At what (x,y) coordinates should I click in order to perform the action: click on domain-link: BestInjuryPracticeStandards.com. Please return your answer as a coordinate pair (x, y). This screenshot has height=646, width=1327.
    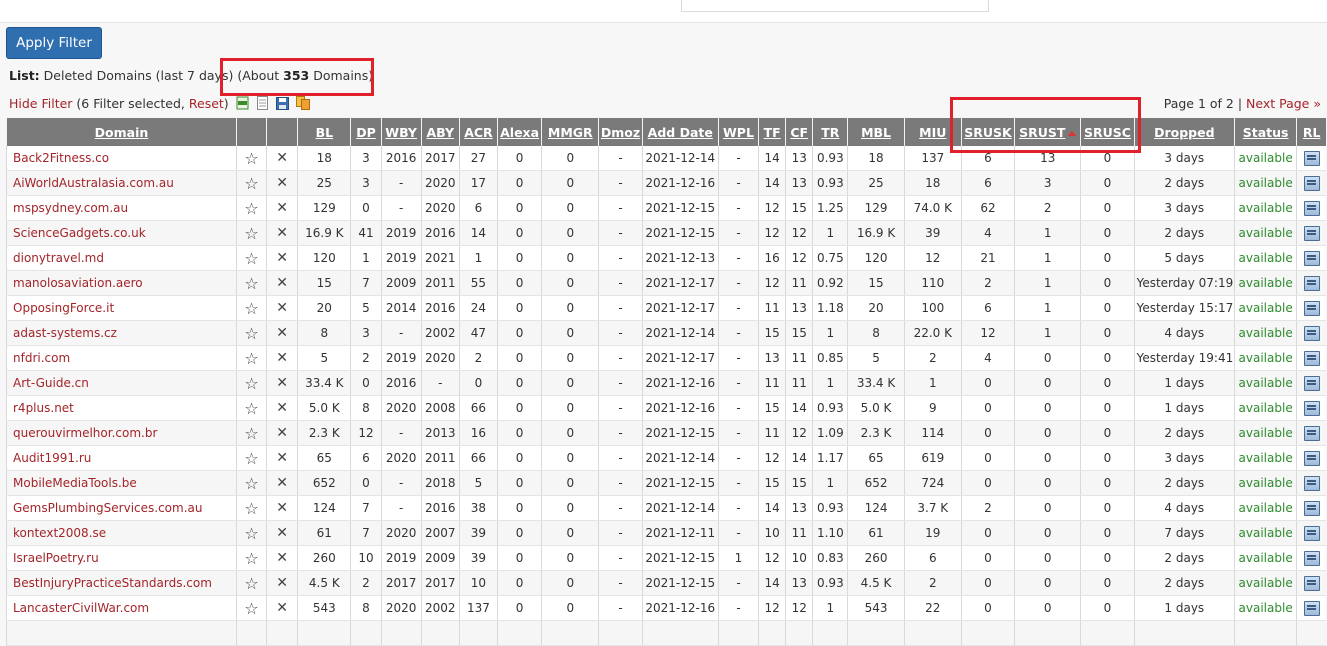
    Looking at the image, I should click on (121, 583).